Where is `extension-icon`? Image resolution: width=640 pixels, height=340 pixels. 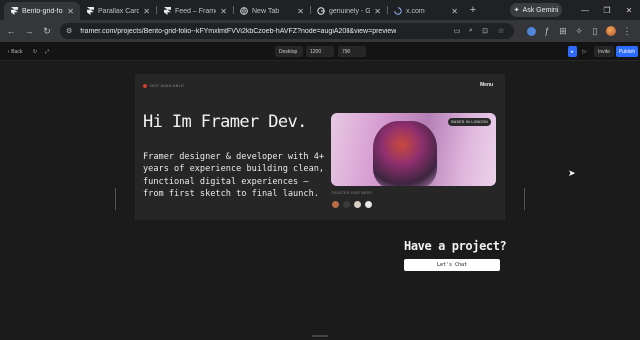
extension-icon is located at coordinates (531, 31).